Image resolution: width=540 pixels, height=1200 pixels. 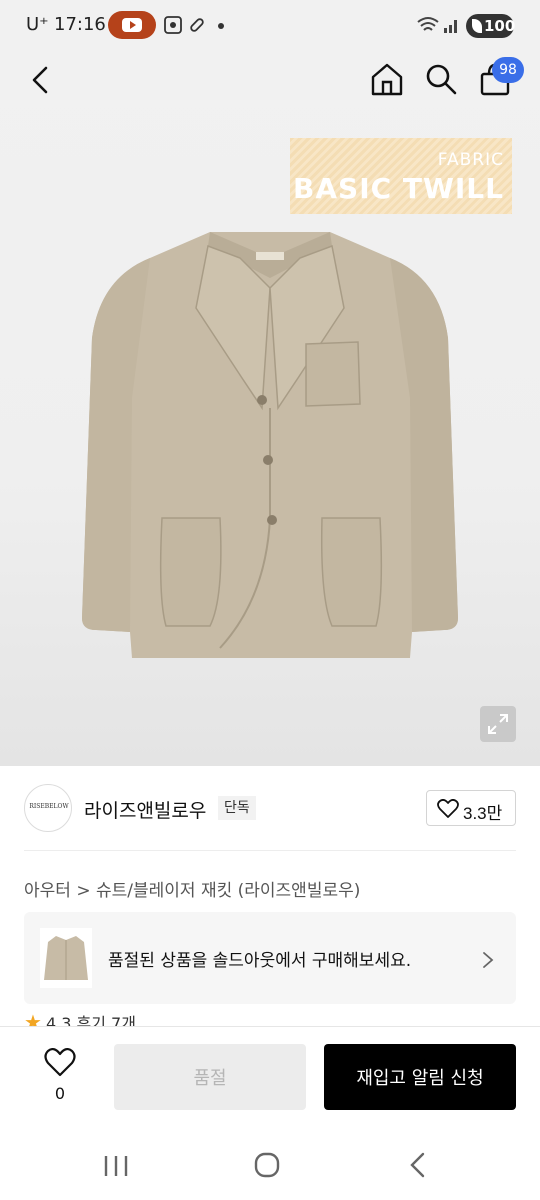 I want to click on battery-level: 100, so click(x=500, y=26).